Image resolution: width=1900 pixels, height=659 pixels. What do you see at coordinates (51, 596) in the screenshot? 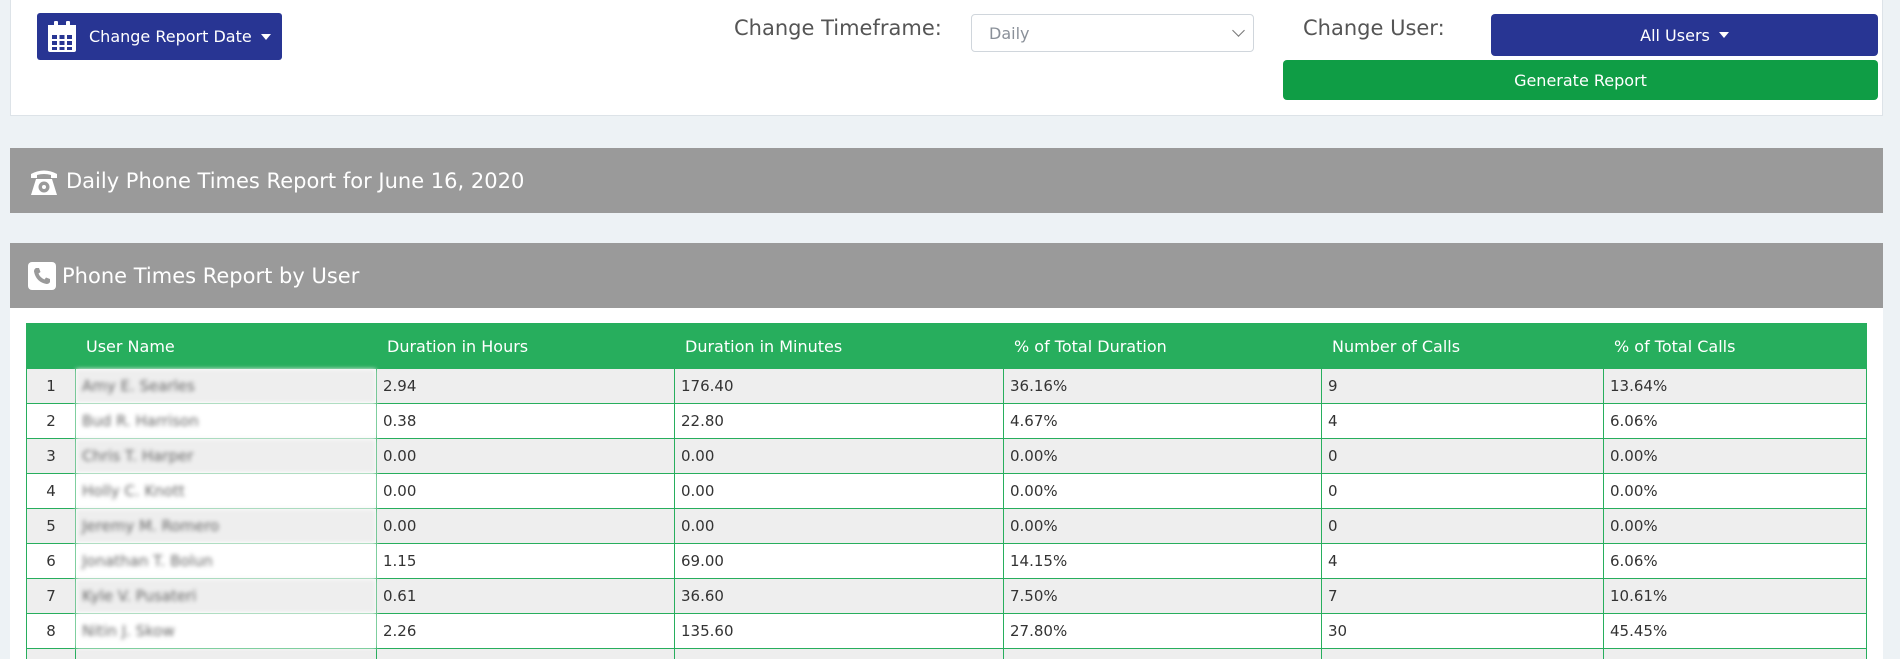
I see `row-index: 7` at bounding box center [51, 596].